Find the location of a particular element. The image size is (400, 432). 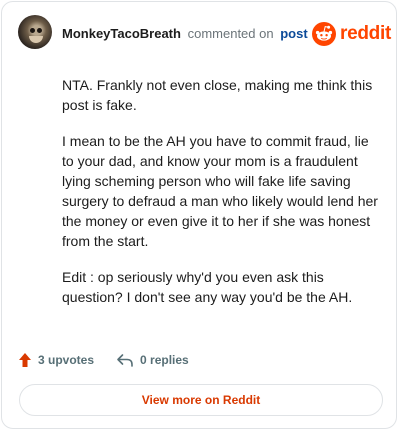

commented-on-text: commented on is located at coordinates (230, 33).